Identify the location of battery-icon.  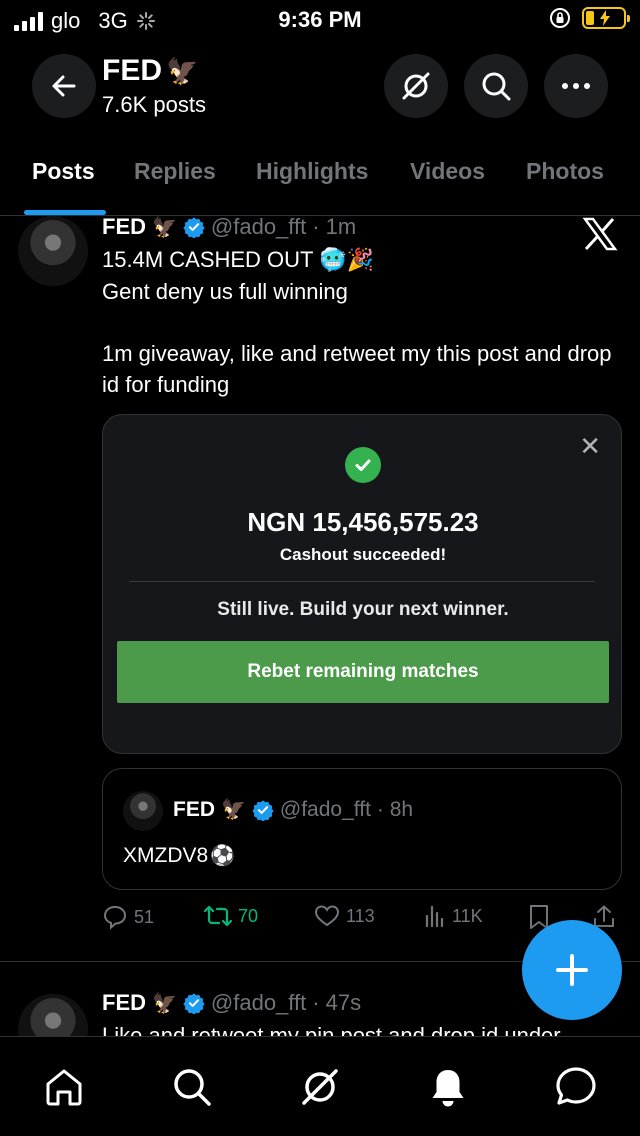
(606, 18).